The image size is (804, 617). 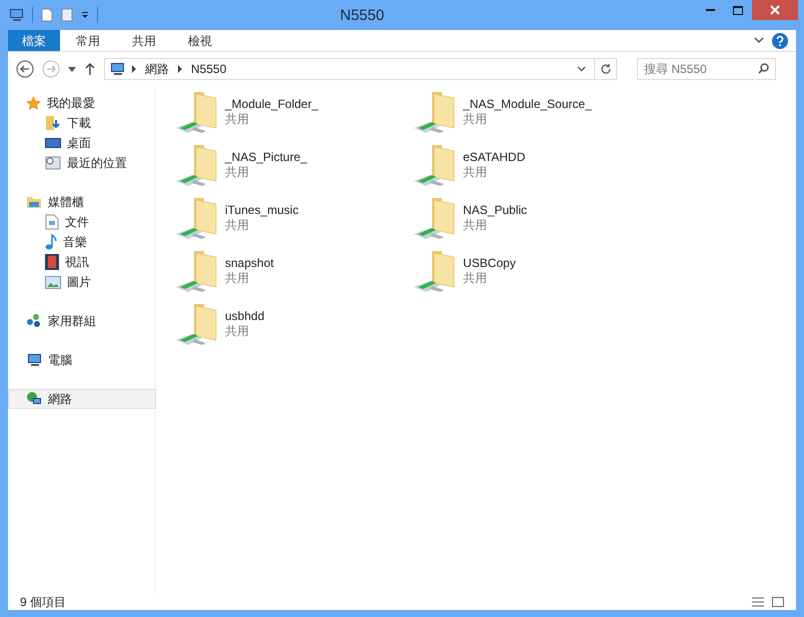 What do you see at coordinates (81, 282) in the screenshot?
I see `nav-item: 圖片` at bounding box center [81, 282].